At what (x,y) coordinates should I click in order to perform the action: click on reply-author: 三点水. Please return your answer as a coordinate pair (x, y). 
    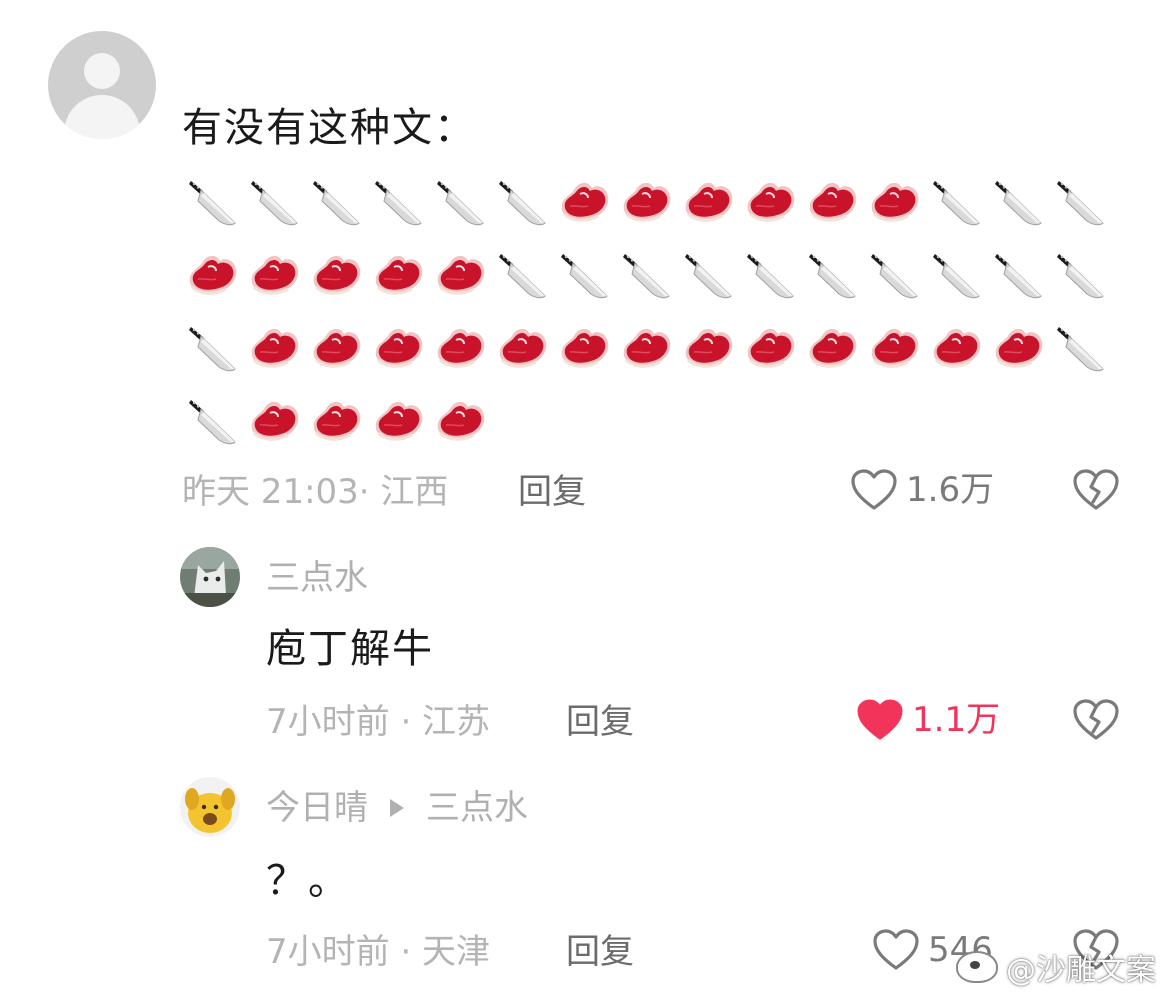
    Looking at the image, I should click on (317, 578).